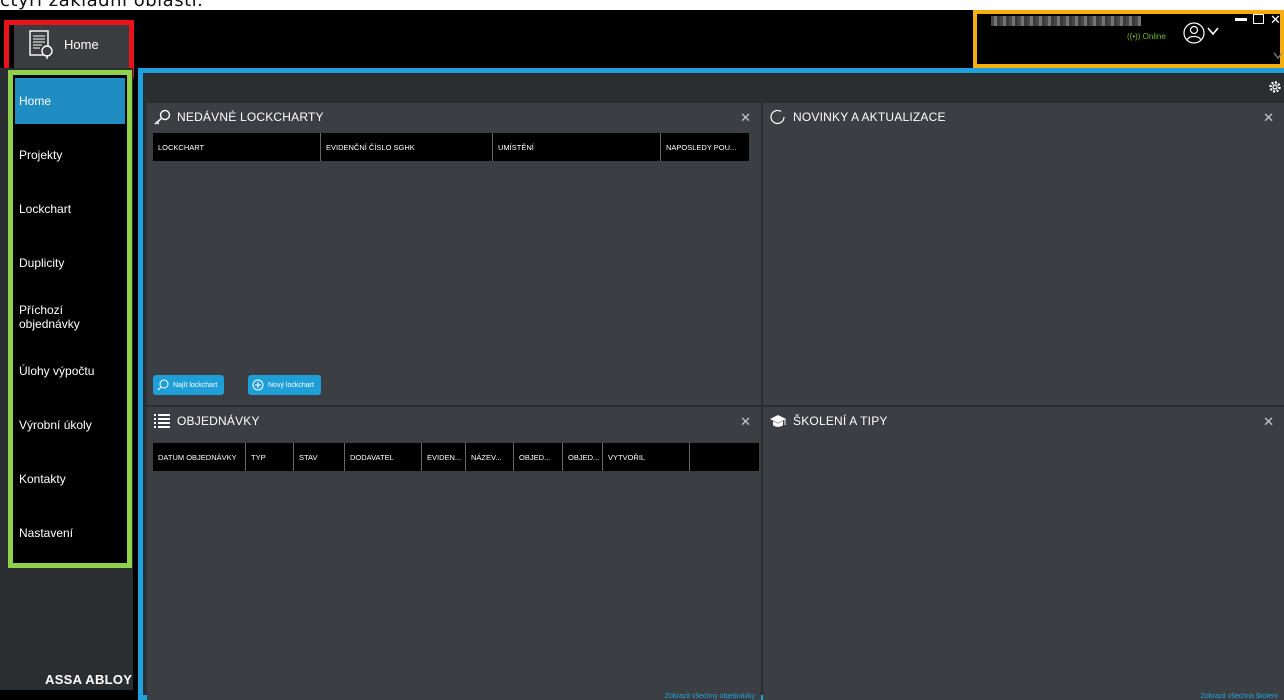  What do you see at coordinates (57, 371) in the screenshot?
I see `nav-item-label: Úlohy výpočtu` at bounding box center [57, 371].